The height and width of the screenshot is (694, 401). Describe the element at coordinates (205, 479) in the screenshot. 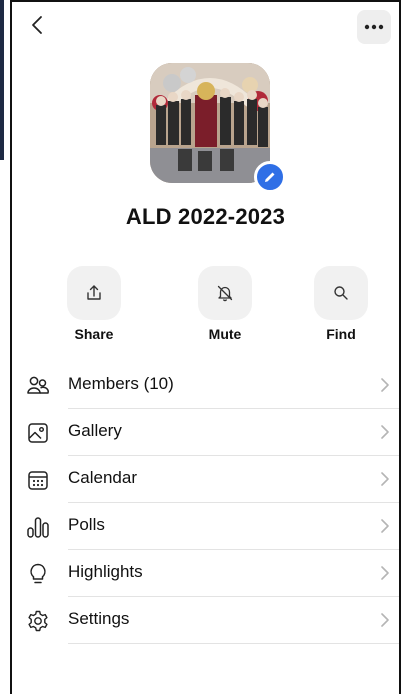

I see `menu-item-calendar: Calendar` at that location.